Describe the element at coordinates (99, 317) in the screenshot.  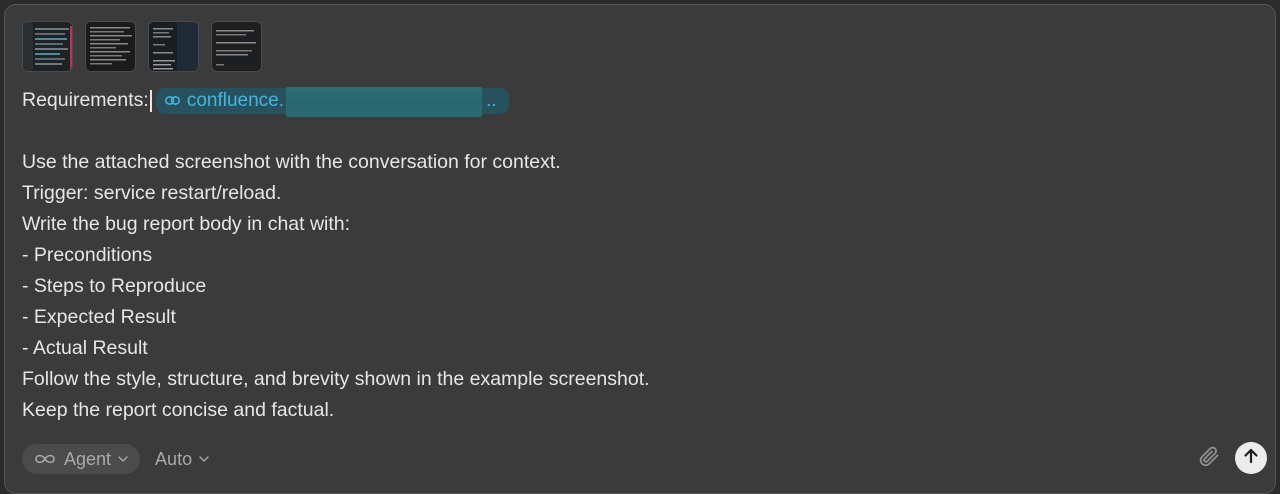
I see `text-line: - Expected Result` at that location.